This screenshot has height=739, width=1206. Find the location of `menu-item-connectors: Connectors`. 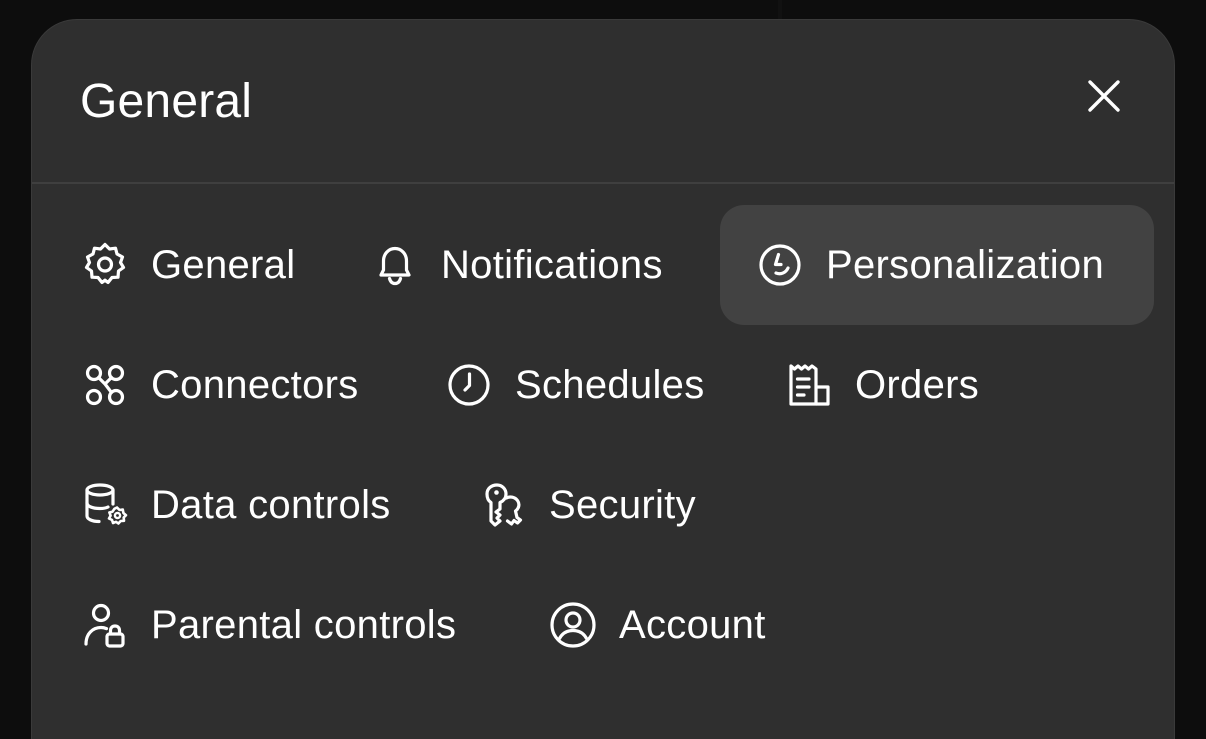

menu-item-connectors: Connectors is located at coordinates (219, 385).